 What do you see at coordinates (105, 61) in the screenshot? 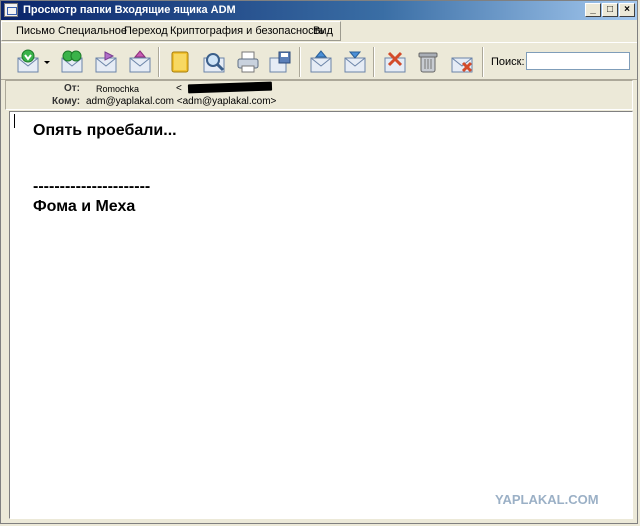
I see `forward-icon` at bounding box center [105, 61].